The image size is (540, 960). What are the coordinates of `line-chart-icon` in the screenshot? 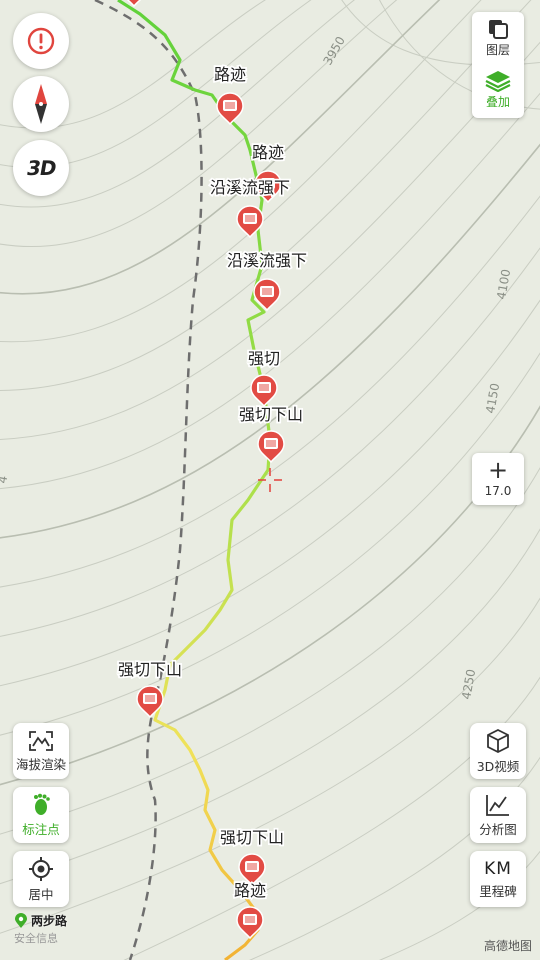 It's located at (497, 805).